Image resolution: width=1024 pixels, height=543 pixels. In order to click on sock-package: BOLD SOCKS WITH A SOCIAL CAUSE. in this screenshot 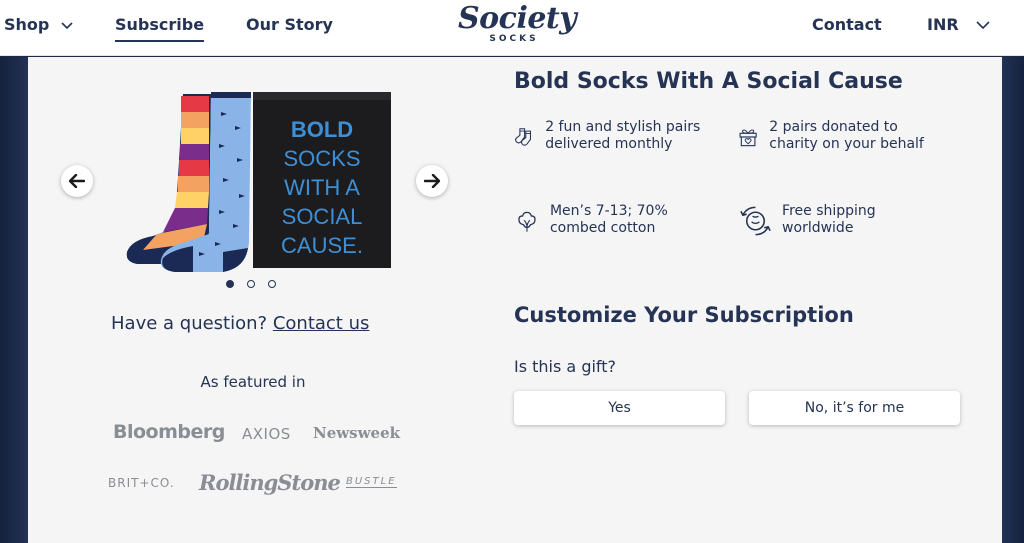, I will do `click(322, 180)`.